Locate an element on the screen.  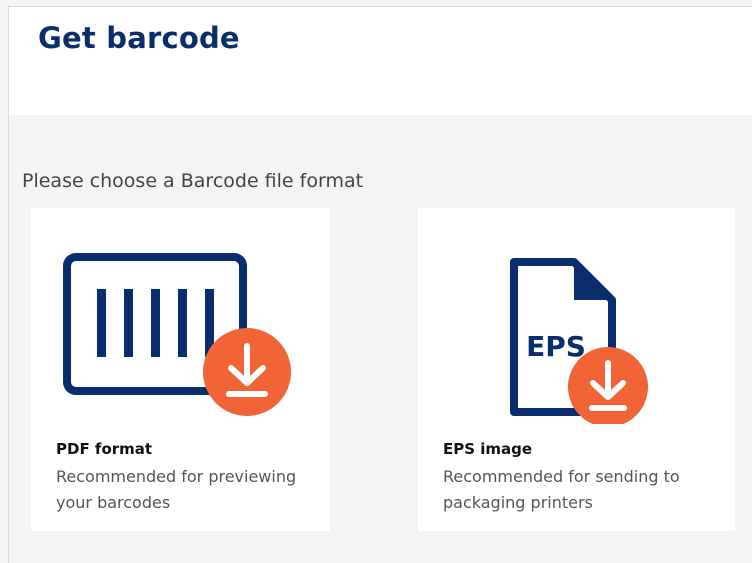
barcode-download-icon is located at coordinates (177, 334).